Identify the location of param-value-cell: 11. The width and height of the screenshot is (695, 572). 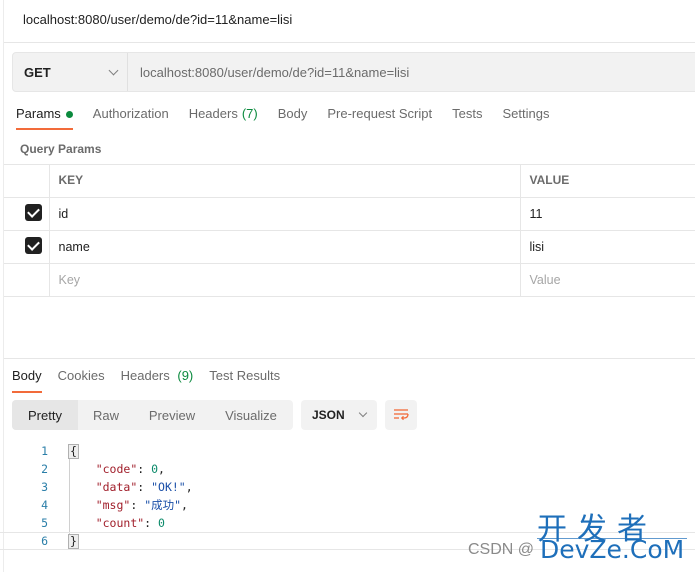
(607, 214).